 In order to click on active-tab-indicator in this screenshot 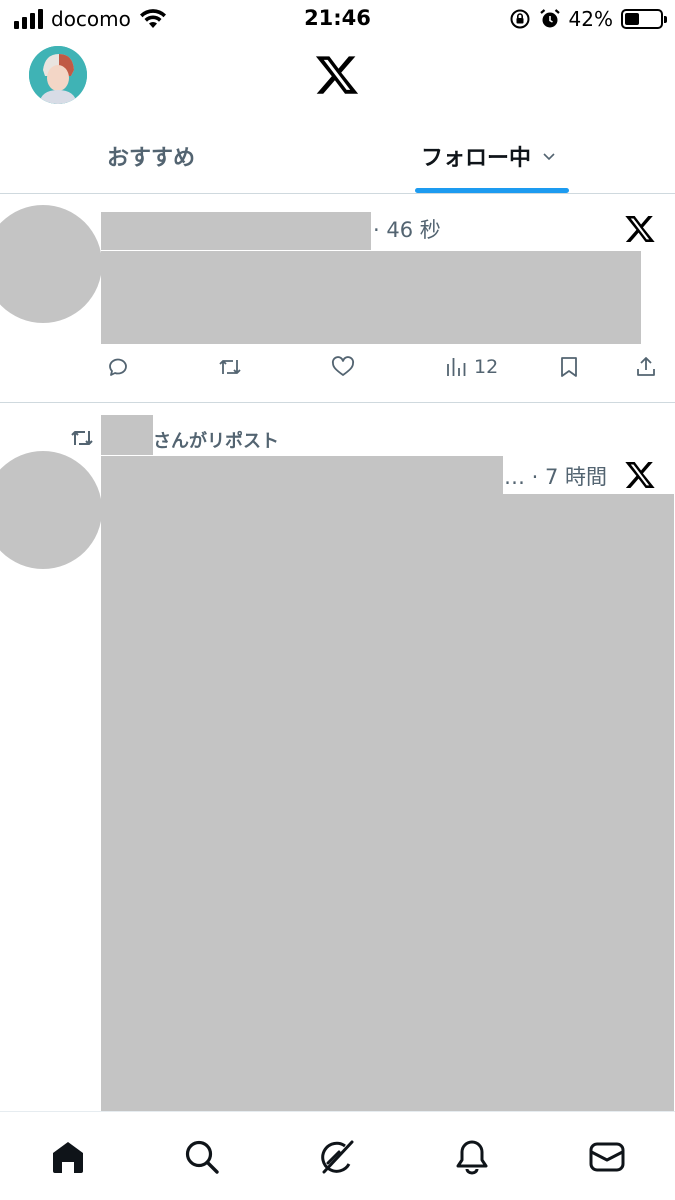, I will do `click(492, 190)`.